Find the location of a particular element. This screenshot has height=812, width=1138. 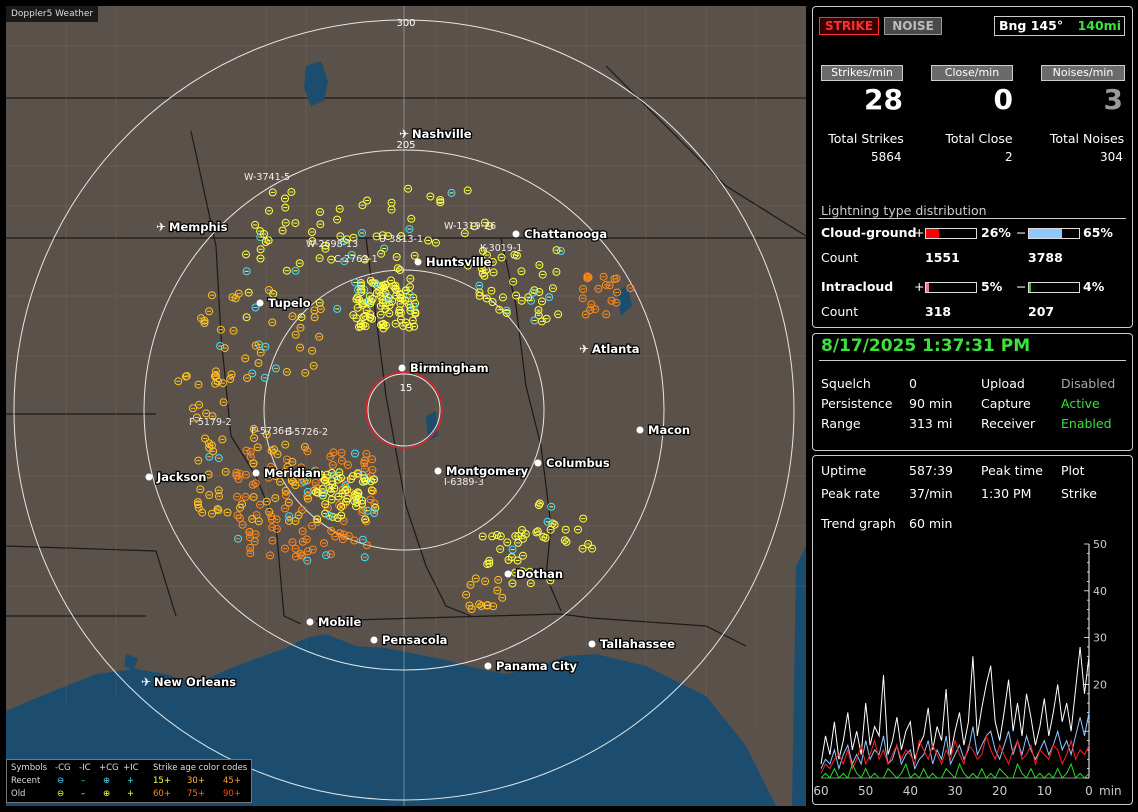

close-per-min-value: 0 is located at coordinates (1003, 99).